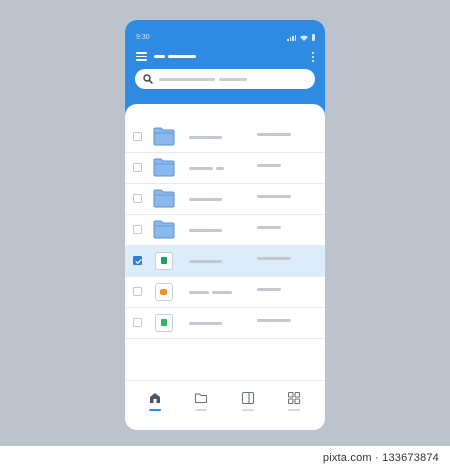  Describe the element at coordinates (304, 38) in the screenshot. I see `wifi-icon` at that location.